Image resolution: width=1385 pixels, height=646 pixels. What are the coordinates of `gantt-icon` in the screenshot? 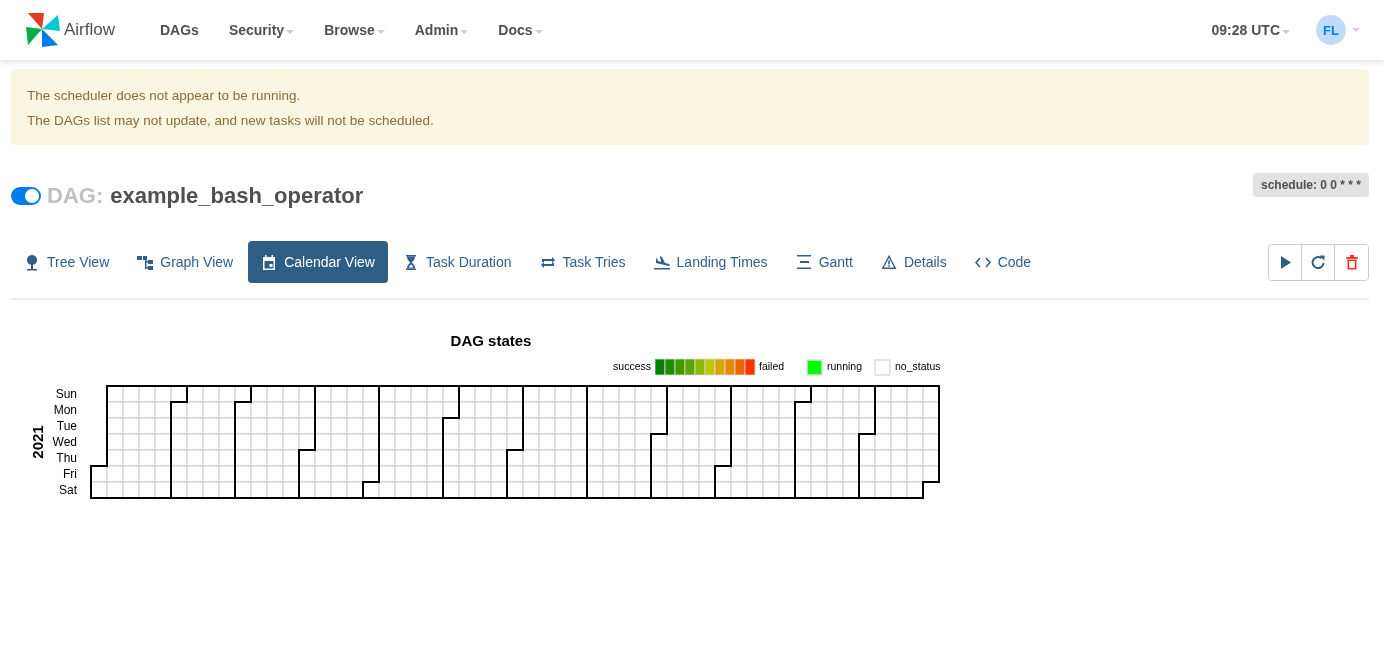 It's located at (803, 262).